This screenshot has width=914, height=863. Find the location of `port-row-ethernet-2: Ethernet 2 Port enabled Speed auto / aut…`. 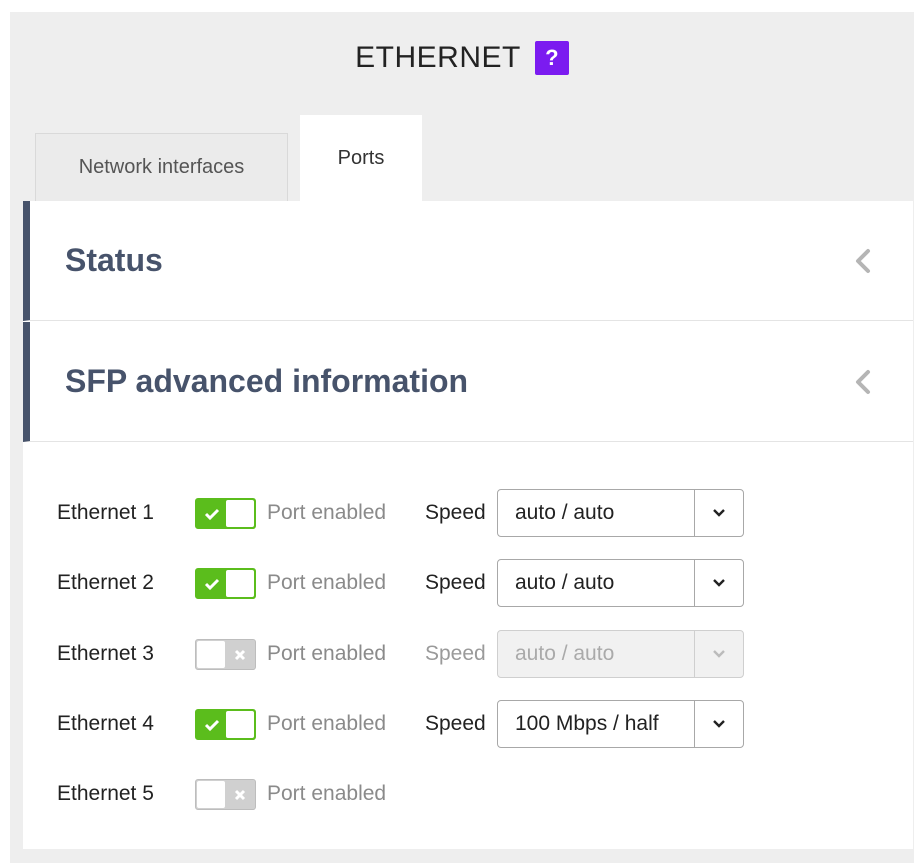

port-row-ethernet-2: Ethernet 2 Port enabled Speed auto / aut… is located at coordinates (417, 583).